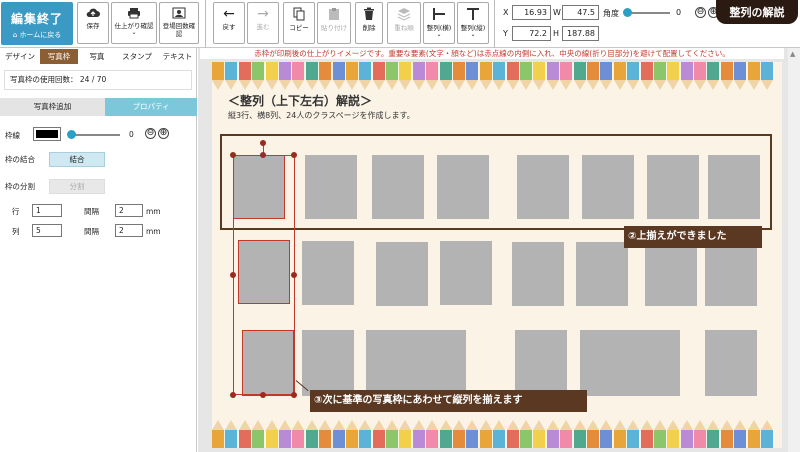 Image resolution: width=800 pixels, height=452 pixels. Describe the element at coordinates (47, 230) in the screenshot. I see `col-input: 5` at that location.